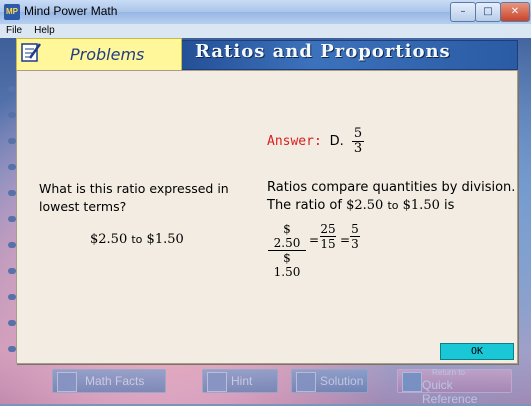  I want to click on answer-numerator: 5, so click(358, 133).